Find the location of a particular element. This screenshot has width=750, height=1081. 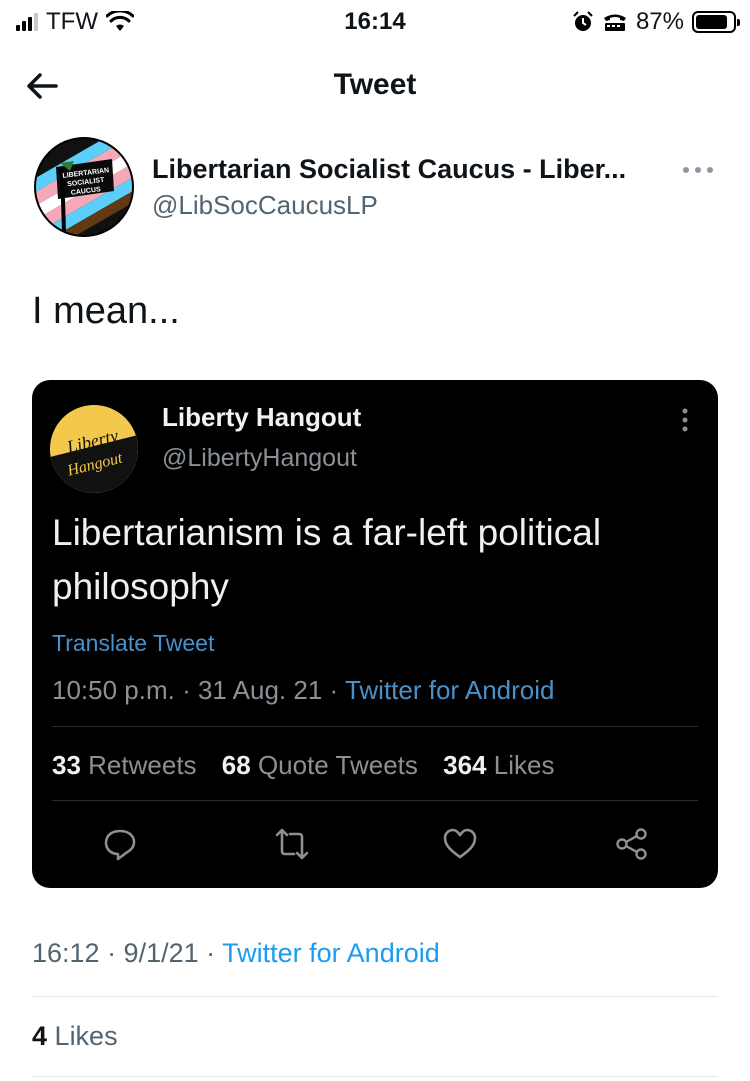

alarm-icon is located at coordinates (583, 21).